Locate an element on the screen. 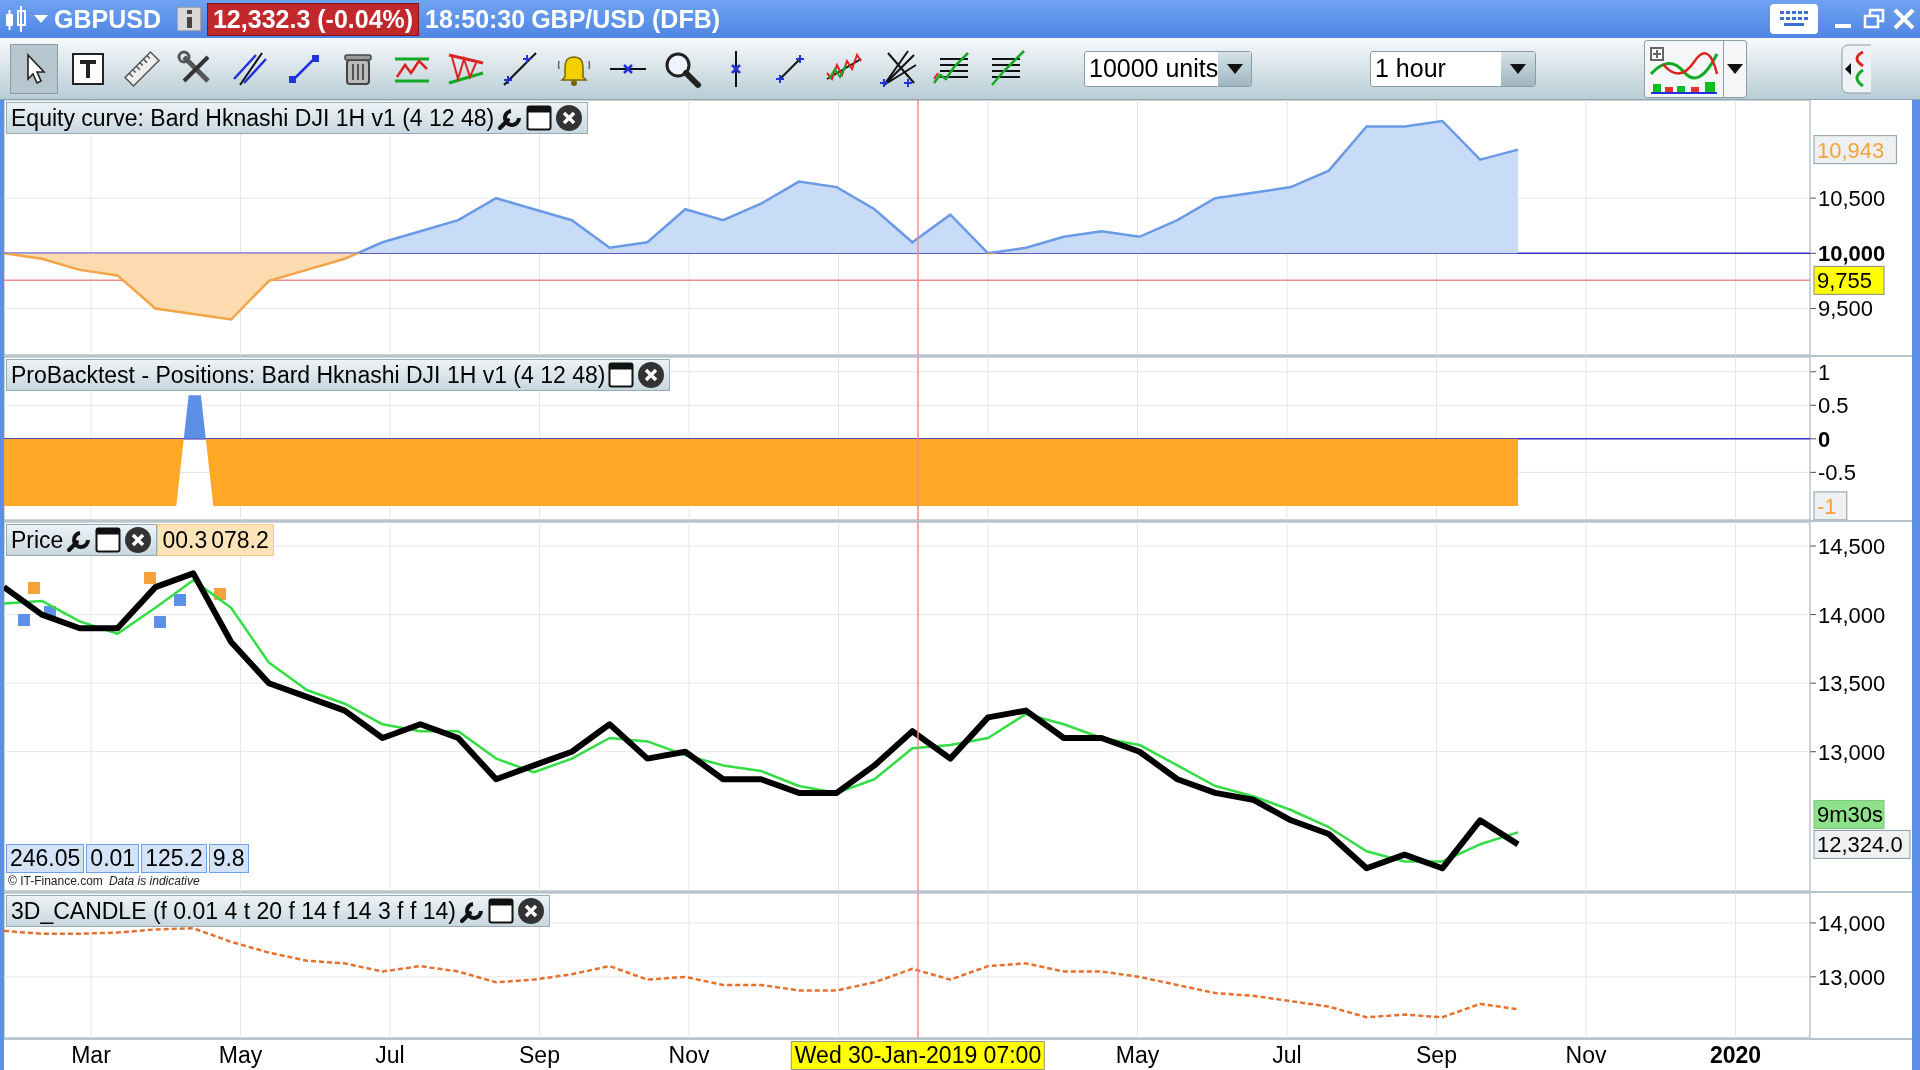 The height and width of the screenshot is (1070, 1920). axis-label: 14,500 is located at coordinates (1852, 546).